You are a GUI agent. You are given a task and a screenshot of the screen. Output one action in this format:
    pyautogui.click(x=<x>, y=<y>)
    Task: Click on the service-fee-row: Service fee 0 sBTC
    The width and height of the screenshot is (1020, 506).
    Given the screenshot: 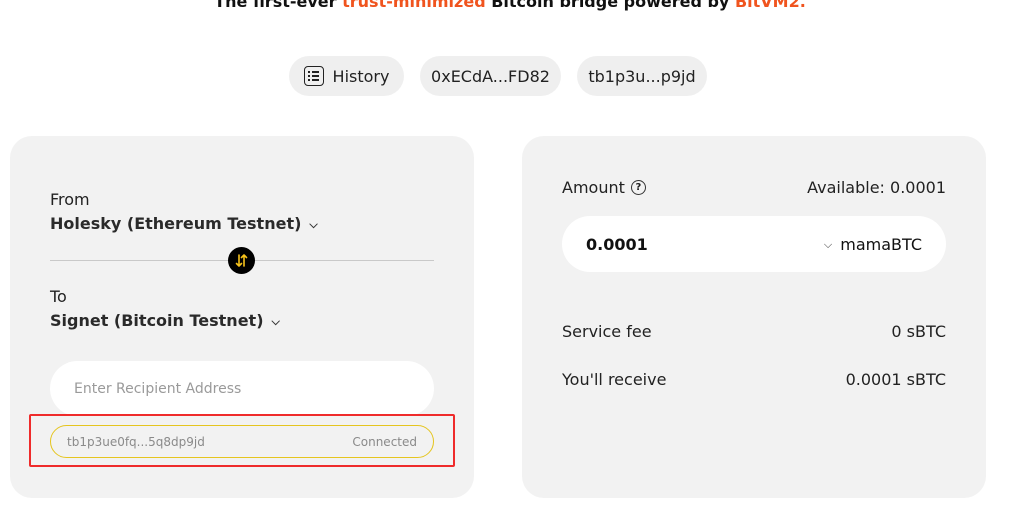 What is the action you would take?
    pyautogui.click(x=754, y=331)
    